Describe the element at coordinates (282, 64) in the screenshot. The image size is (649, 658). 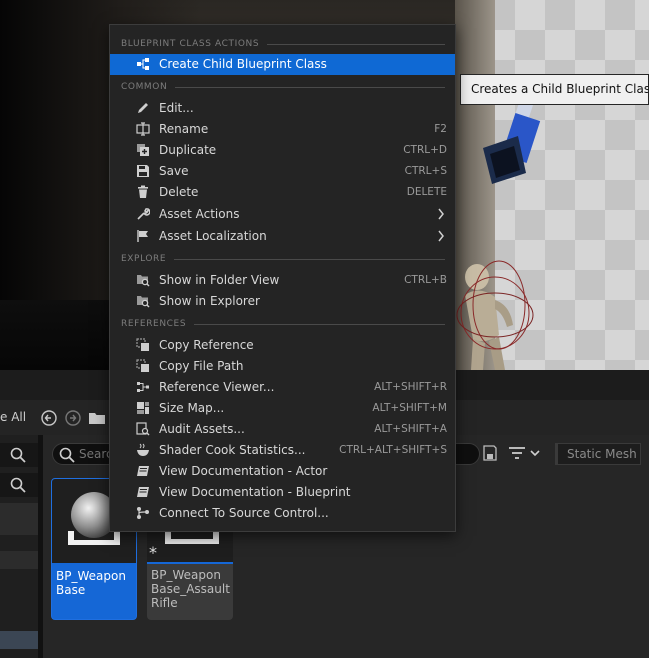
I see `menu-item-create-child-blueprint-class: Create Child Blueprint Class` at that location.